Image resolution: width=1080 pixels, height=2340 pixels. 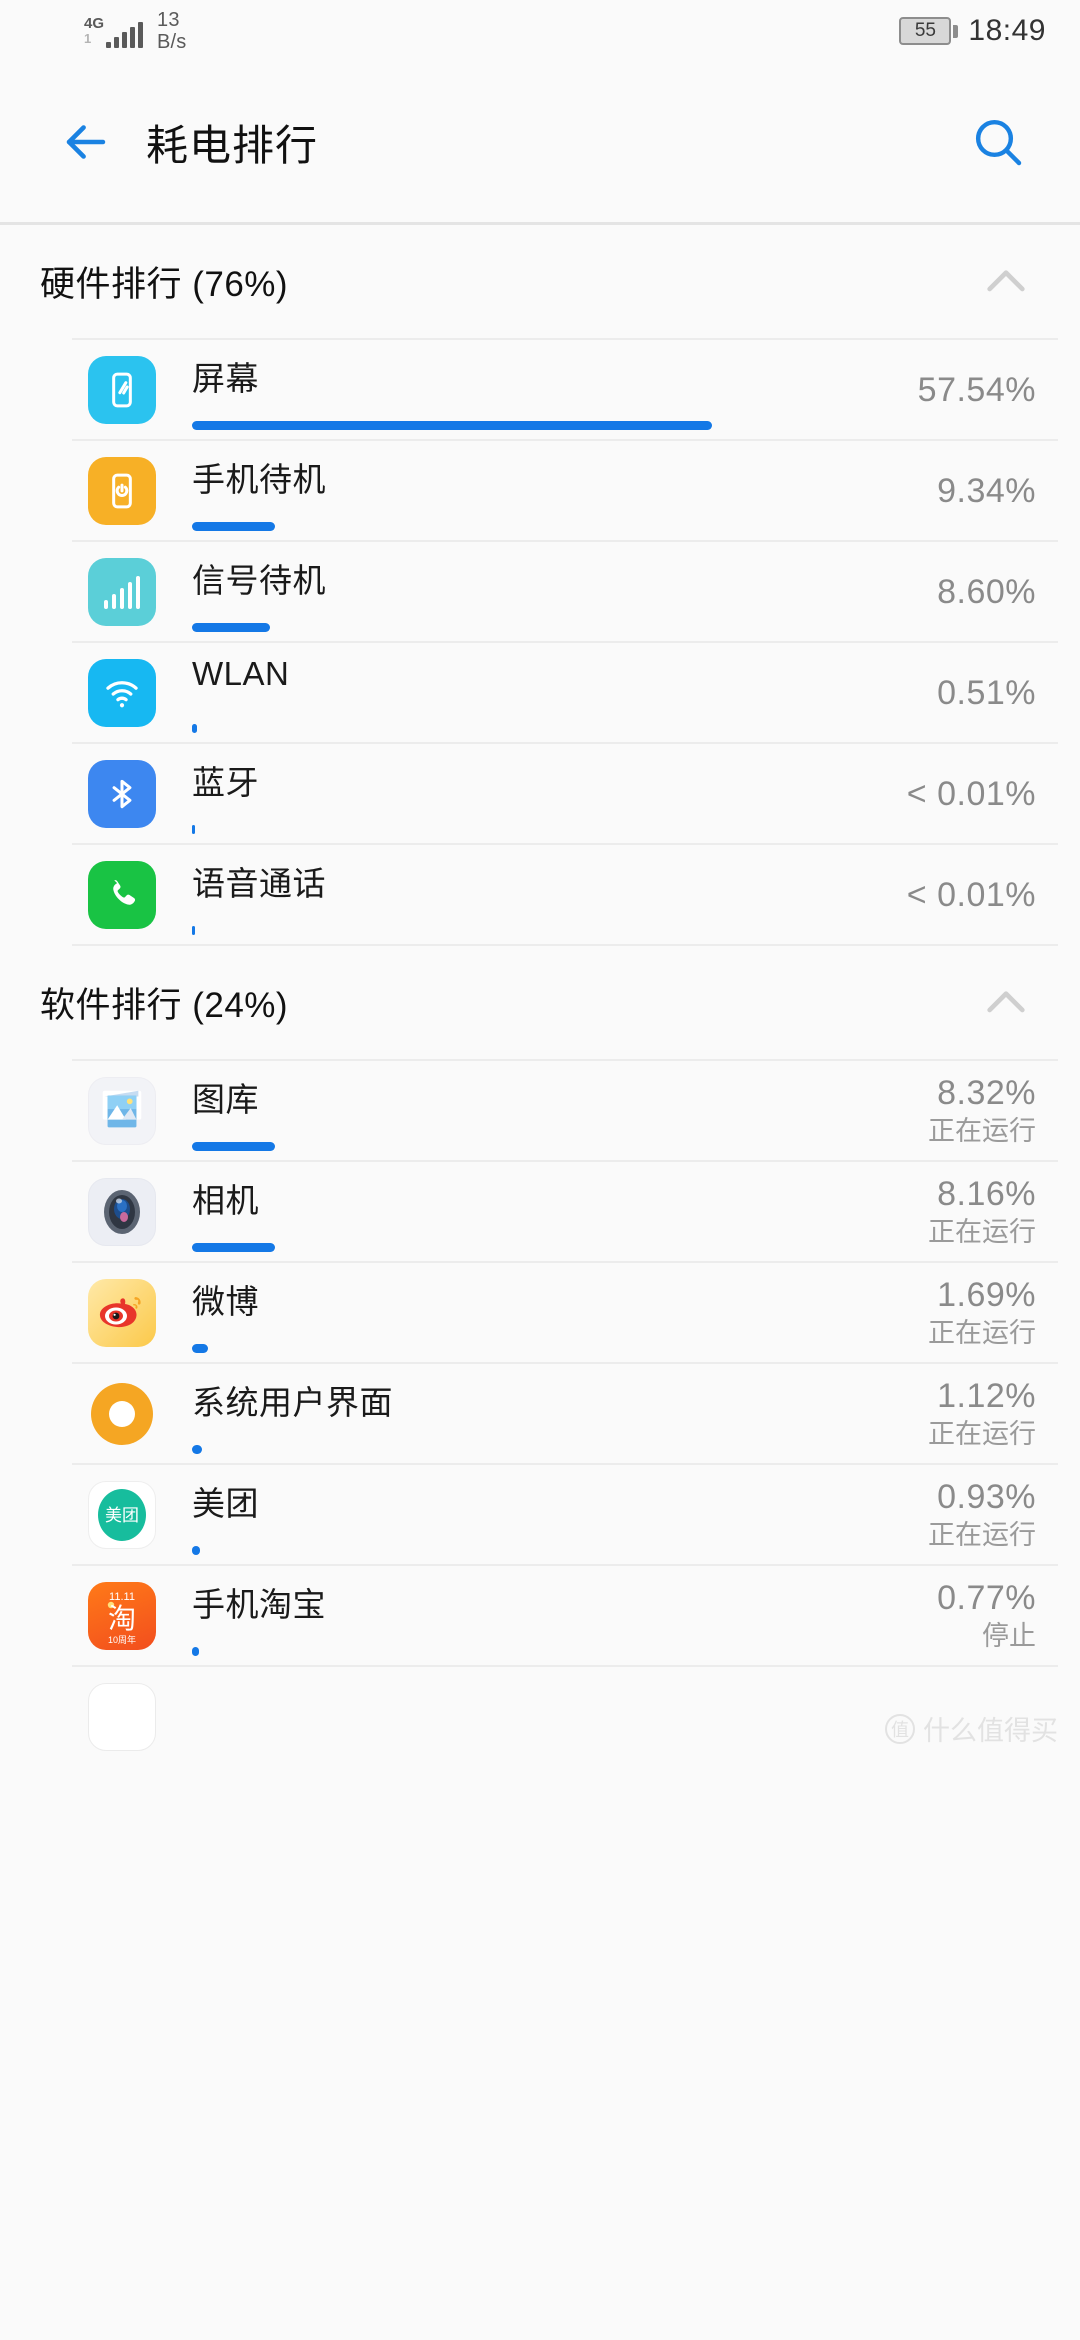 What do you see at coordinates (986, 1294) in the screenshot?
I see `software-item-percent: 1.69%` at bounding box center [986, 1294].